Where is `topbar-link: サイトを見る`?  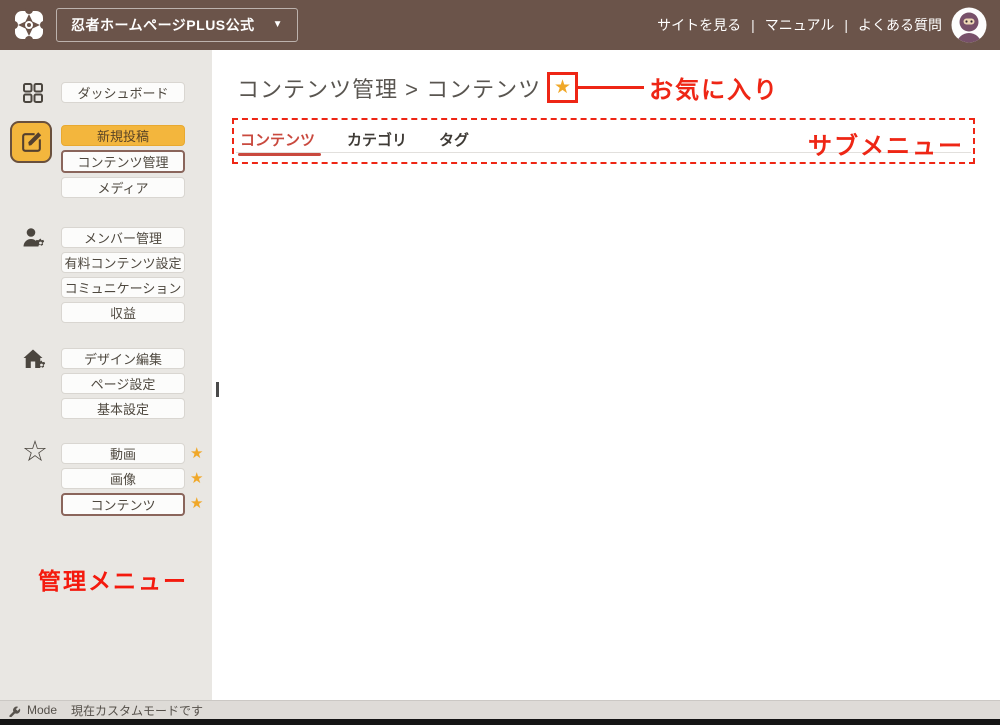 topbar-link: サイトを見る is located at coordinates (699, 25).